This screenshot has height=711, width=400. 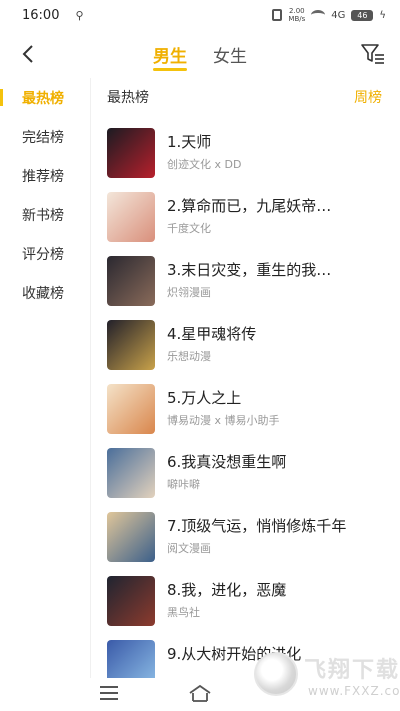 I want to click on sidebar-item-hottest: 最热榜, so click(x=45, y=97).